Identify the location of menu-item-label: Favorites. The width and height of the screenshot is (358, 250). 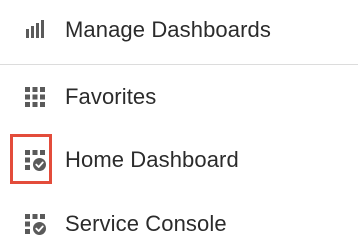
(111, 96).